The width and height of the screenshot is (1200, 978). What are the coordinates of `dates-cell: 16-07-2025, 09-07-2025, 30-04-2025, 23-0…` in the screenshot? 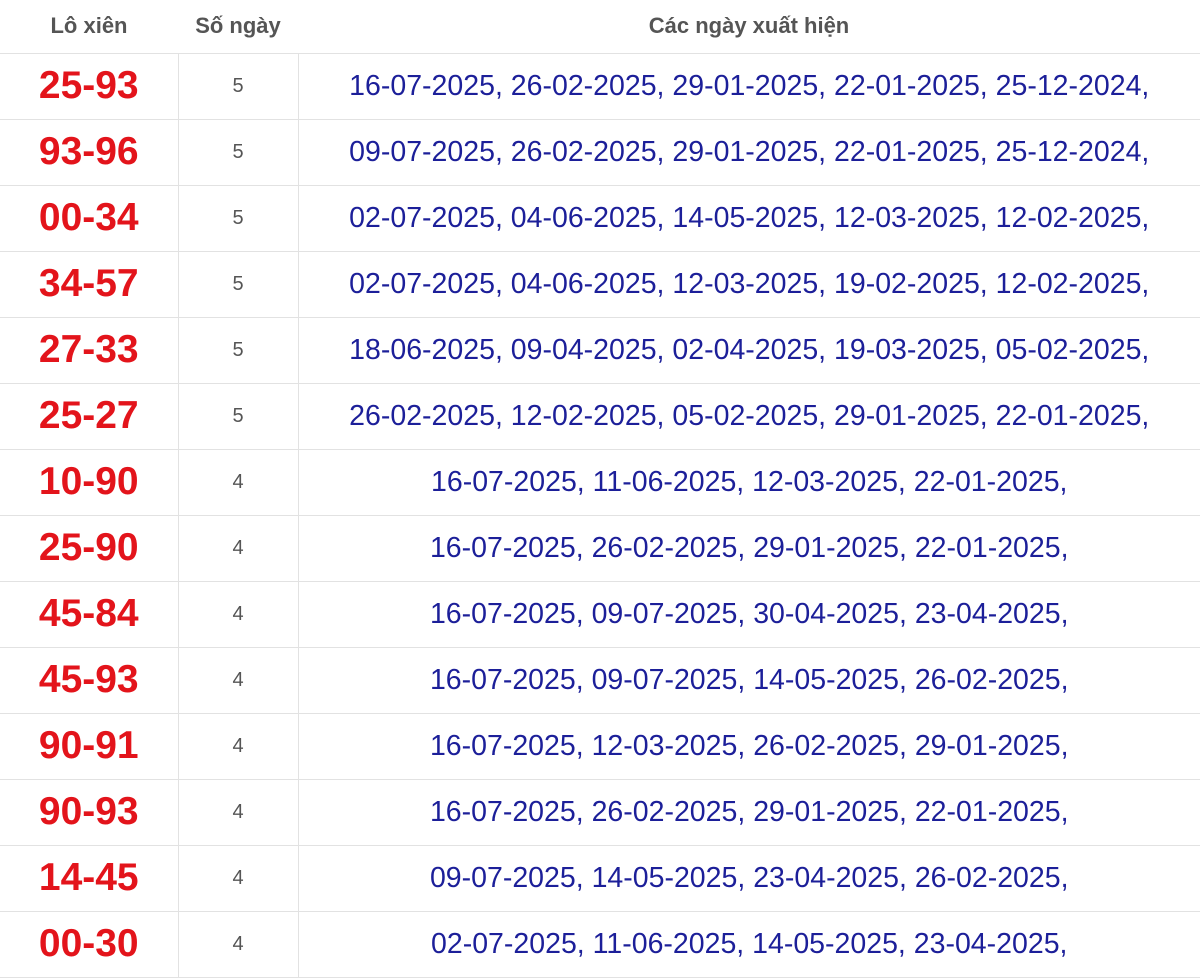 It's located at (748, 614).